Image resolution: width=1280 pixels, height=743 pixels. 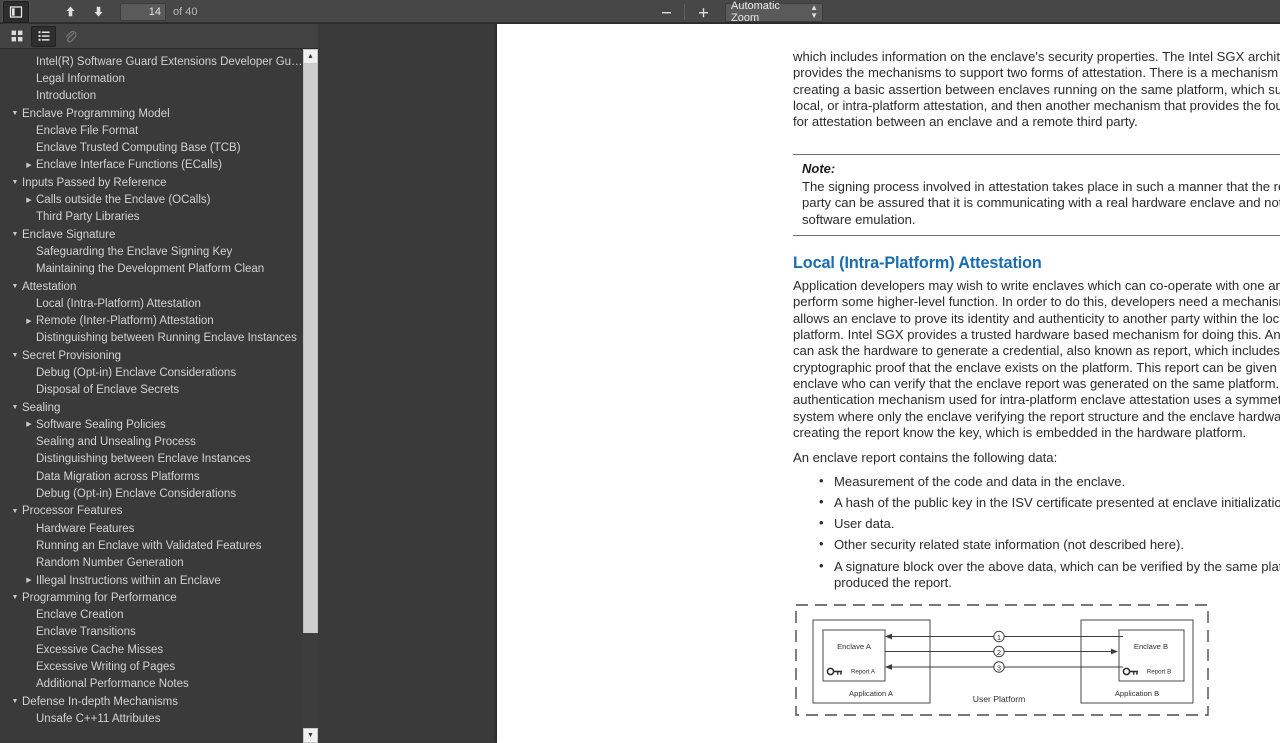 What do you see at coordinates (151, 355) in the screenshot?
I see `outline-item: ▼ Secret Provisioning` at bounding box center [151, 355].